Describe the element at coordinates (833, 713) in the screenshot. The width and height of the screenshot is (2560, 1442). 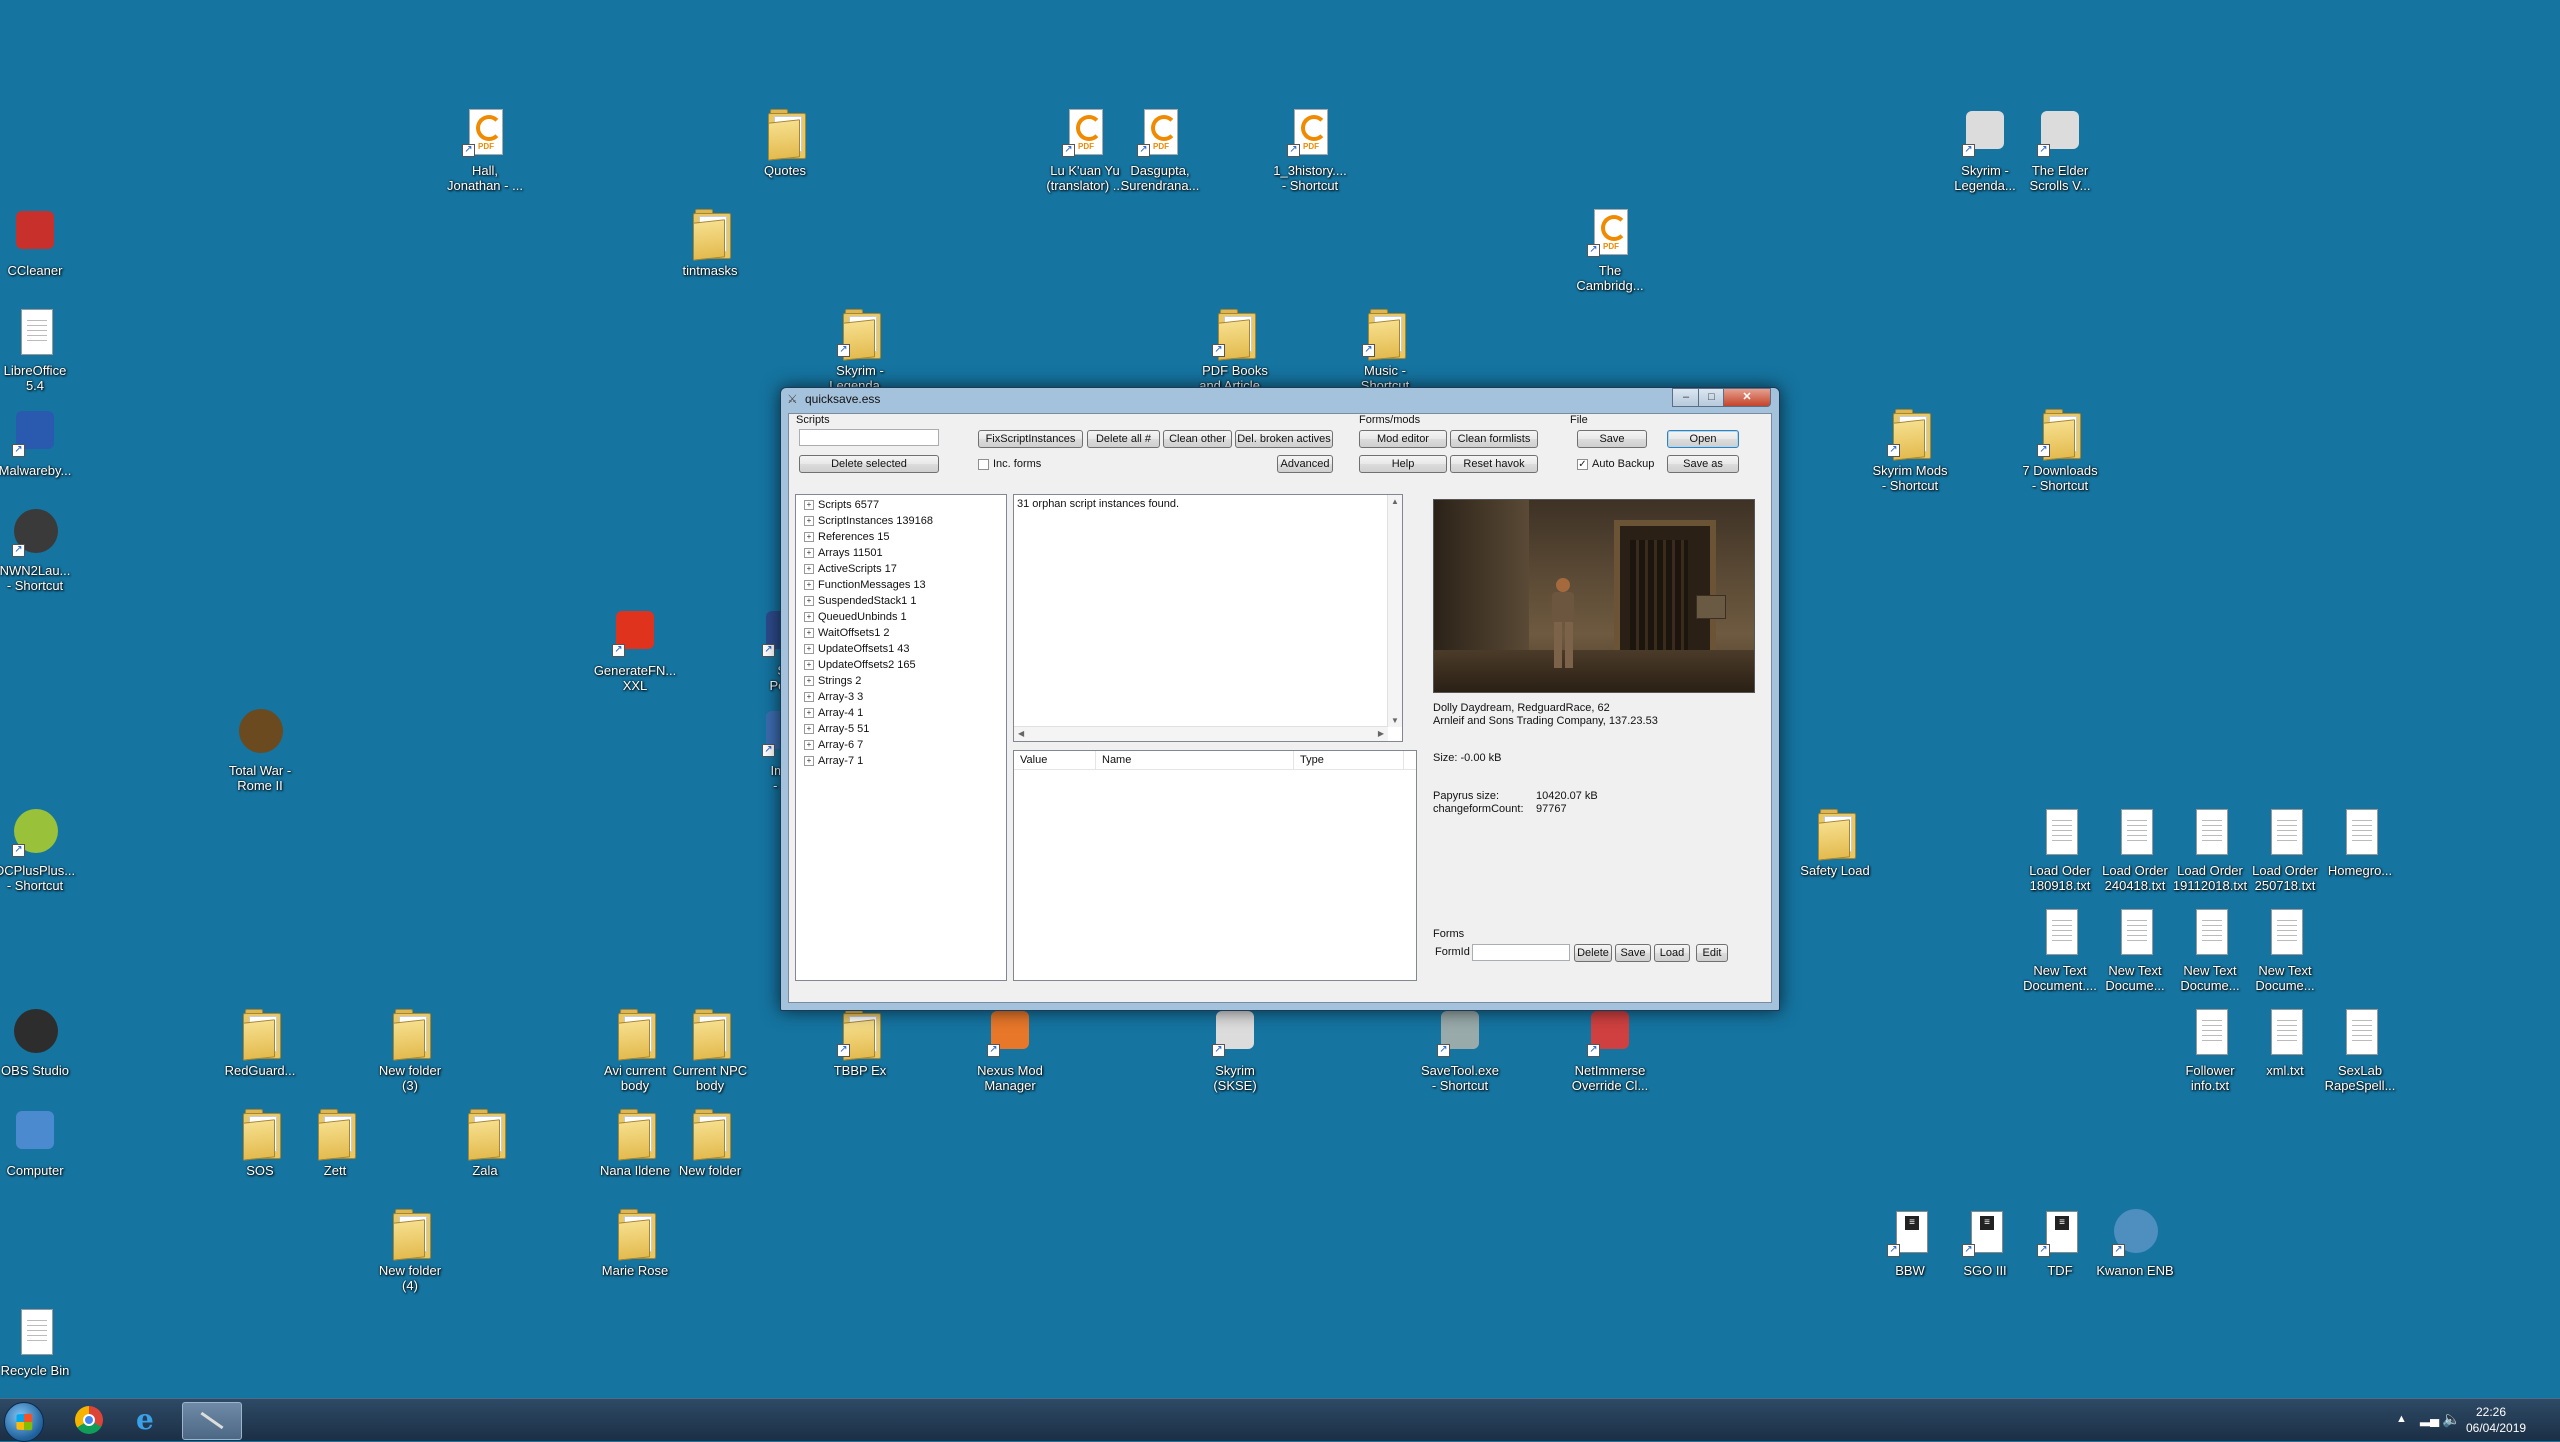
I see `tree-node: + Array-4 1` at that location.